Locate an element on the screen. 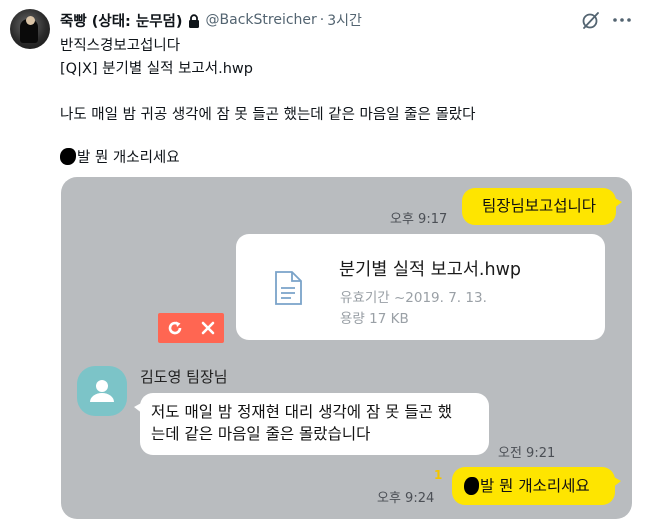 The width and height of the screenshot is (649, 528). retry-icon is located at coordinates (174, 328).